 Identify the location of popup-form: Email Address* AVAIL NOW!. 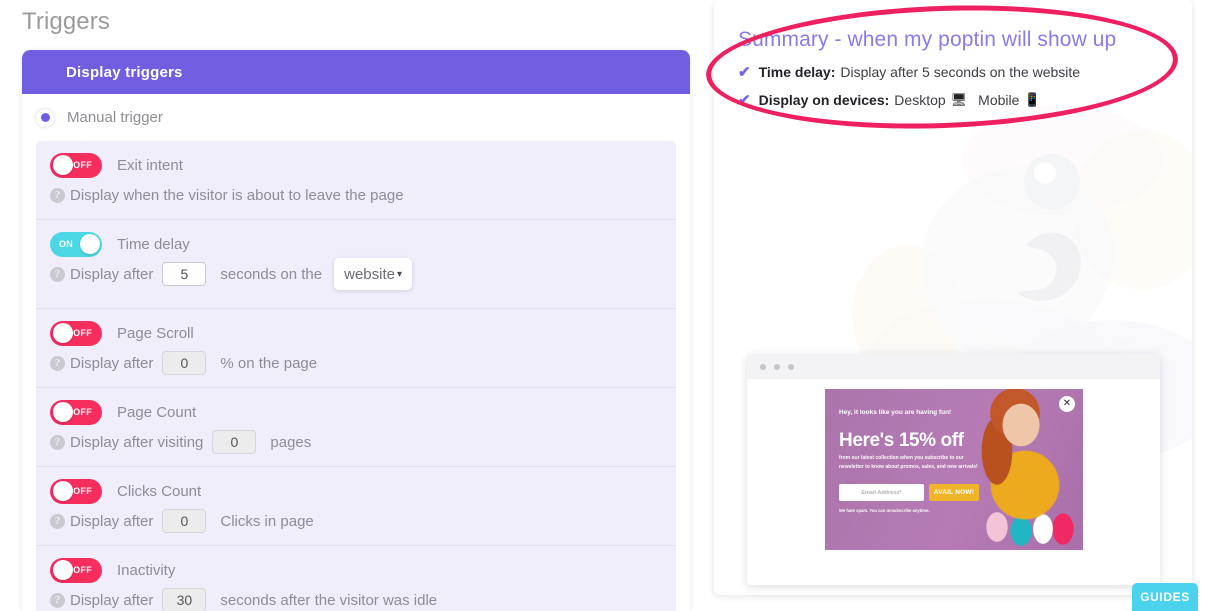
(909, 493).